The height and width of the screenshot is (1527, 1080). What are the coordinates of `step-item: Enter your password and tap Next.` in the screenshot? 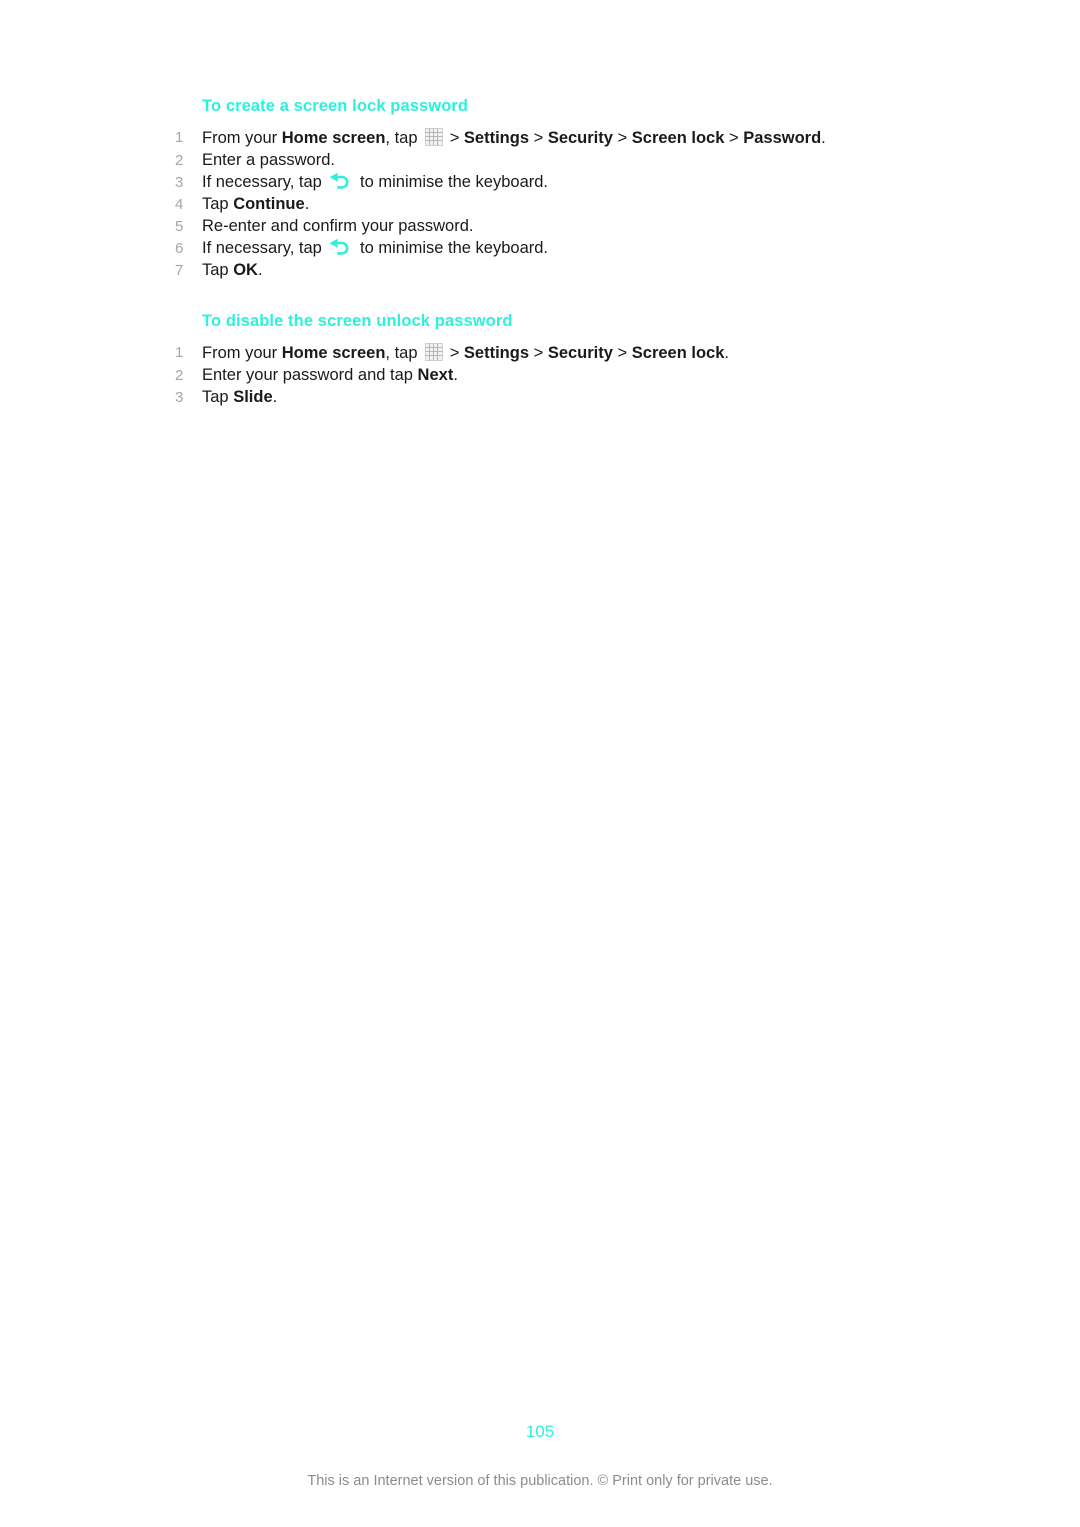 It's located at (535, 376).